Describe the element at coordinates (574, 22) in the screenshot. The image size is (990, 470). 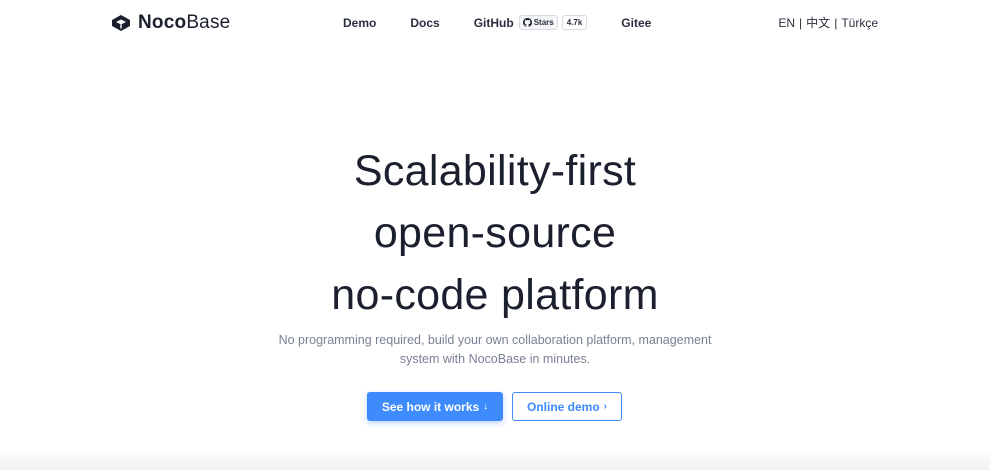
I see `stars-count: 4.7k` at that location.